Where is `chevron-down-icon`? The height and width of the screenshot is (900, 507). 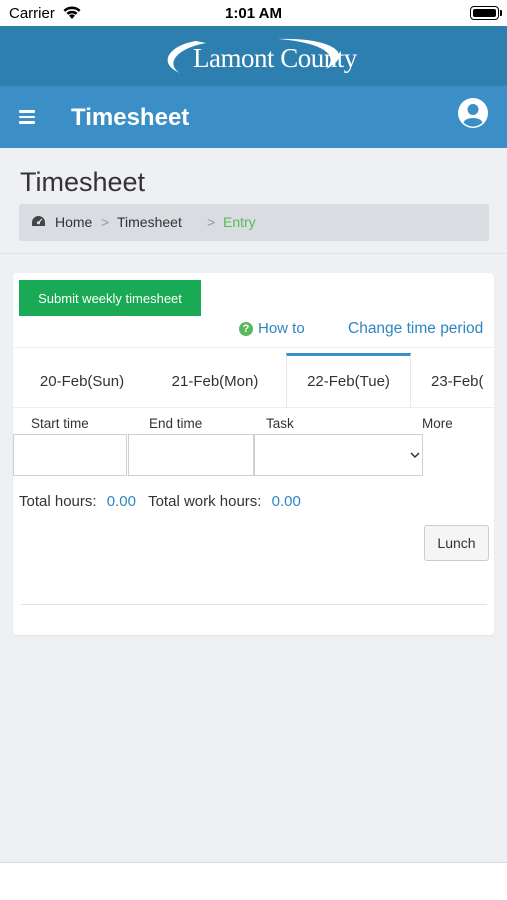 chevron-down-icon is located at coordinates (415, 455).